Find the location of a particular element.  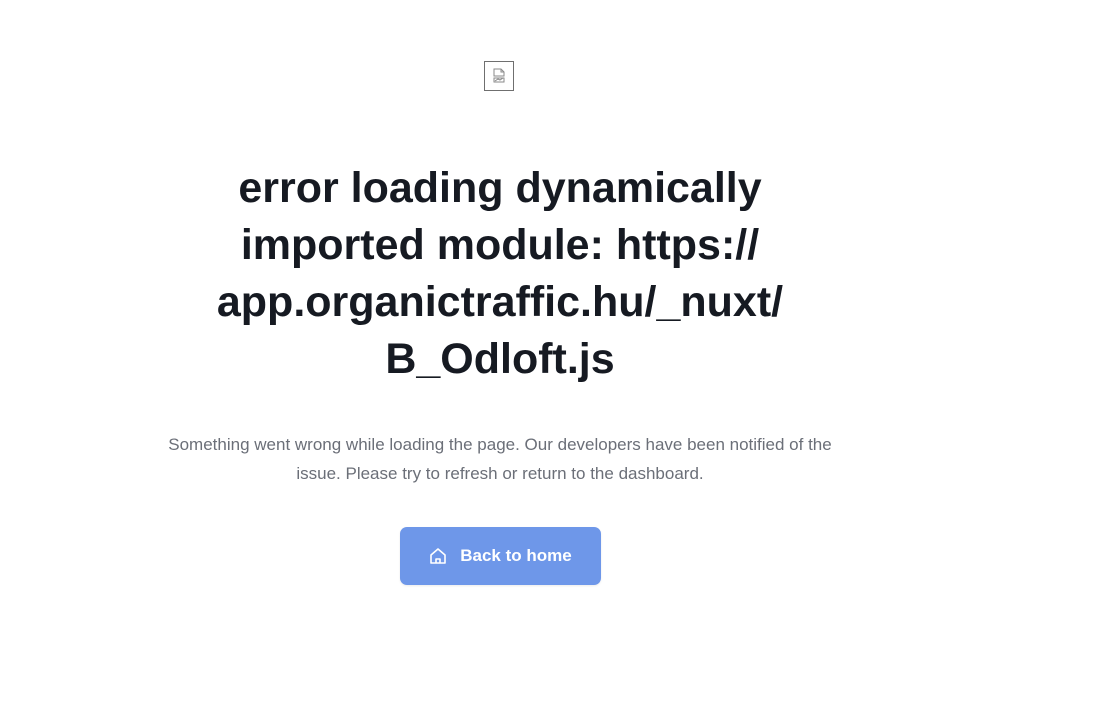

broken-image-icon is located at coordinates (499, 76).